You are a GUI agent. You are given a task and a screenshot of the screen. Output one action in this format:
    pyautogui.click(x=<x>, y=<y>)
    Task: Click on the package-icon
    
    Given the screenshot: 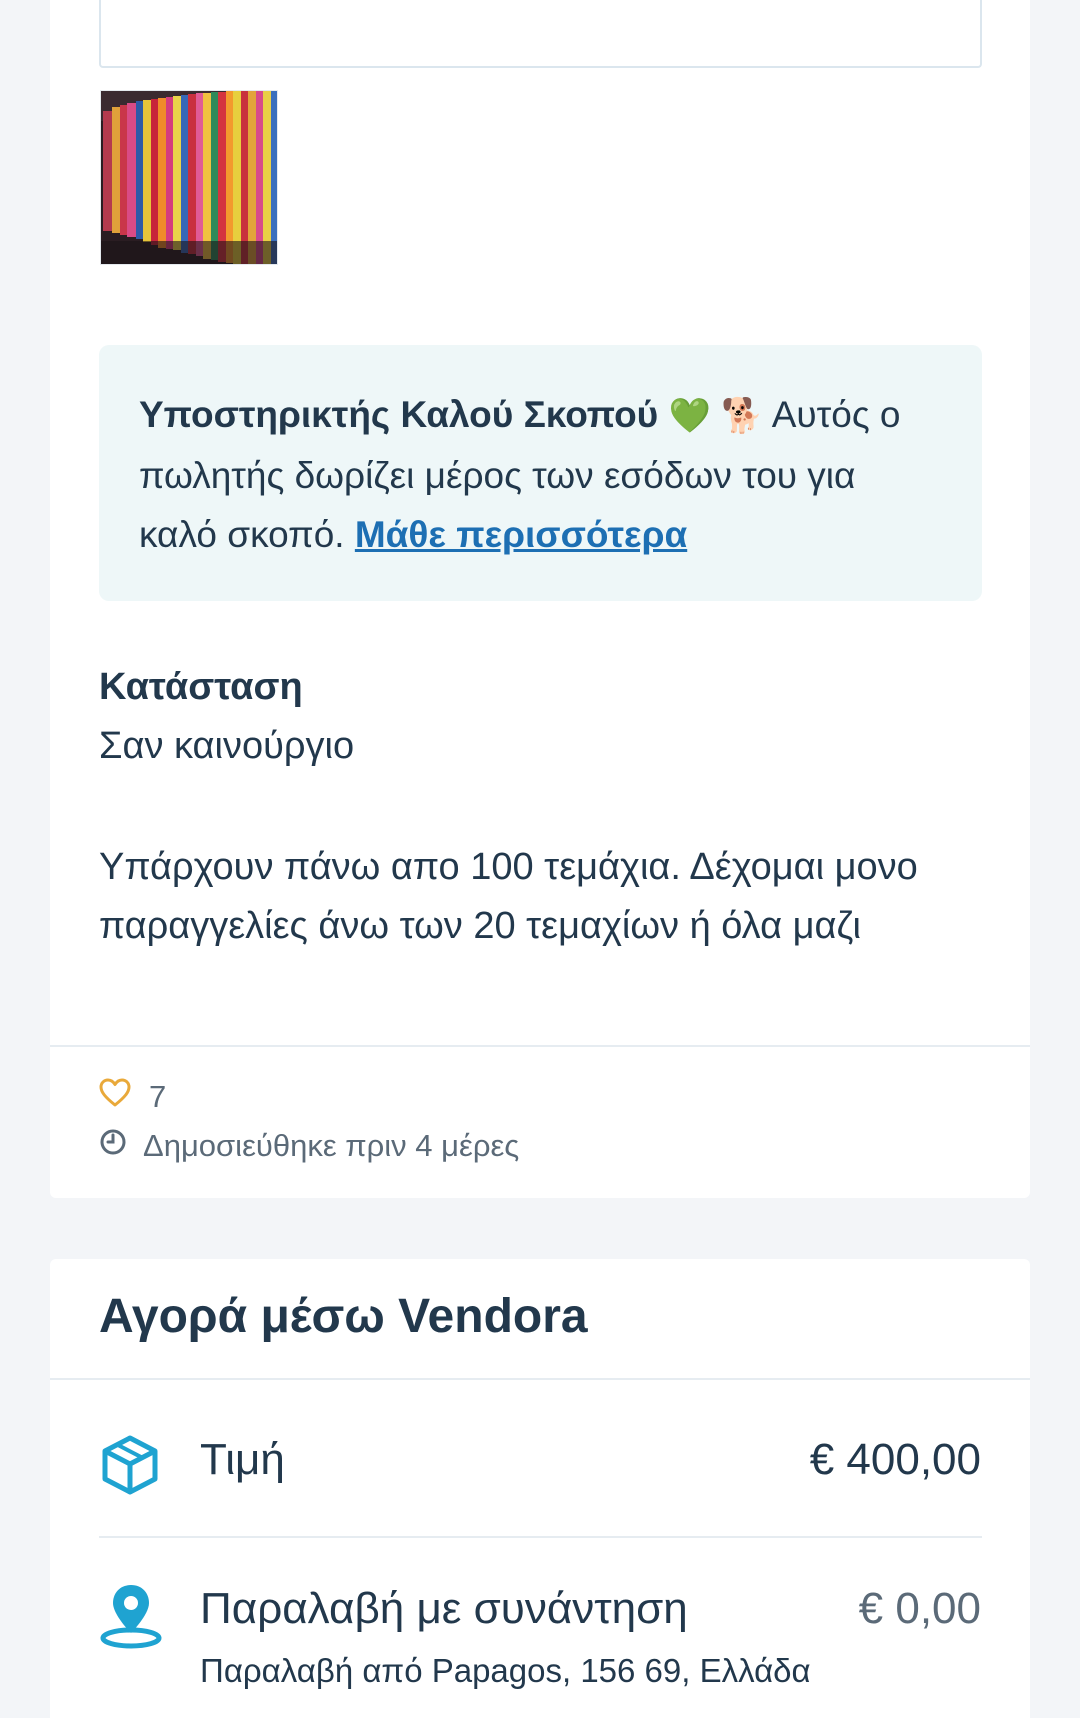 What is the action you would take?
    pyautogui.click(x=130, y=1467)
    